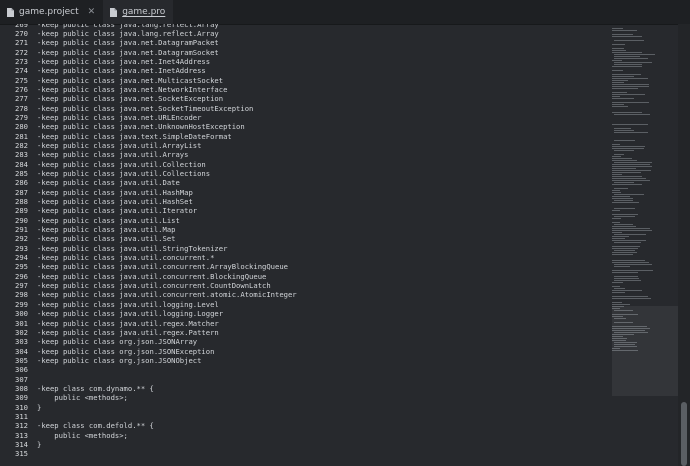 This screenshot has width=690, height=466. Describe the element at coordinates (112, 154) in the screenshot. I see `line-code: -keep public class java.util.Arrays` at that location.